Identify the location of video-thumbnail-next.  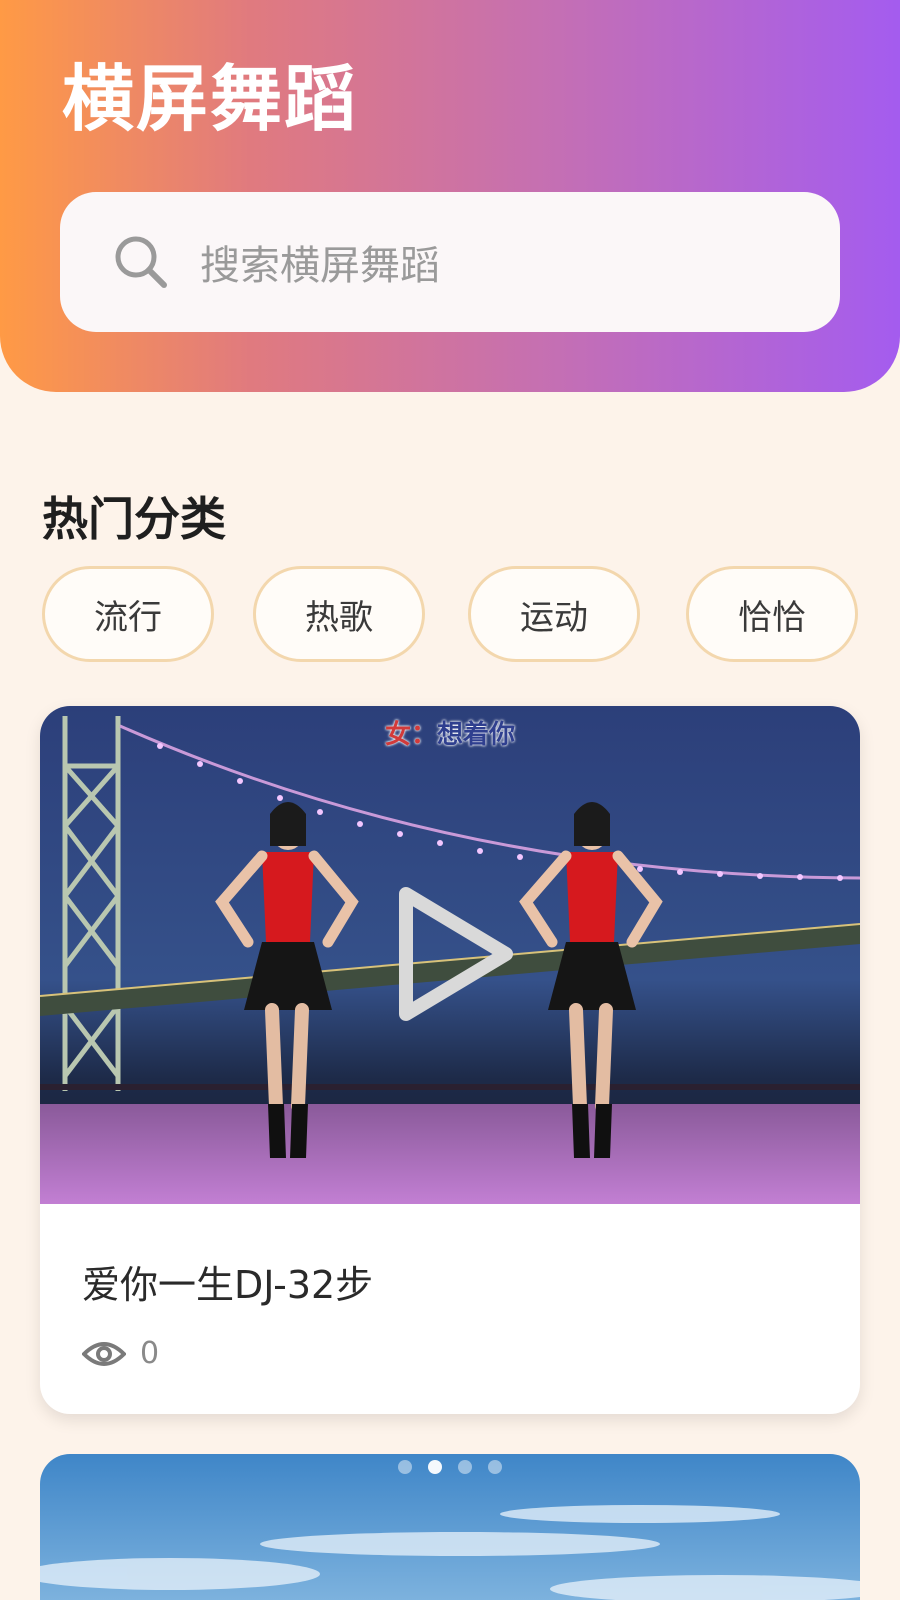
(450, 1527).